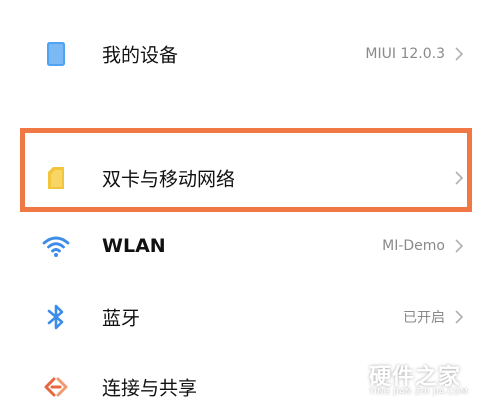  I want to click on settings-item-value: 已开启, so click(424, 318).